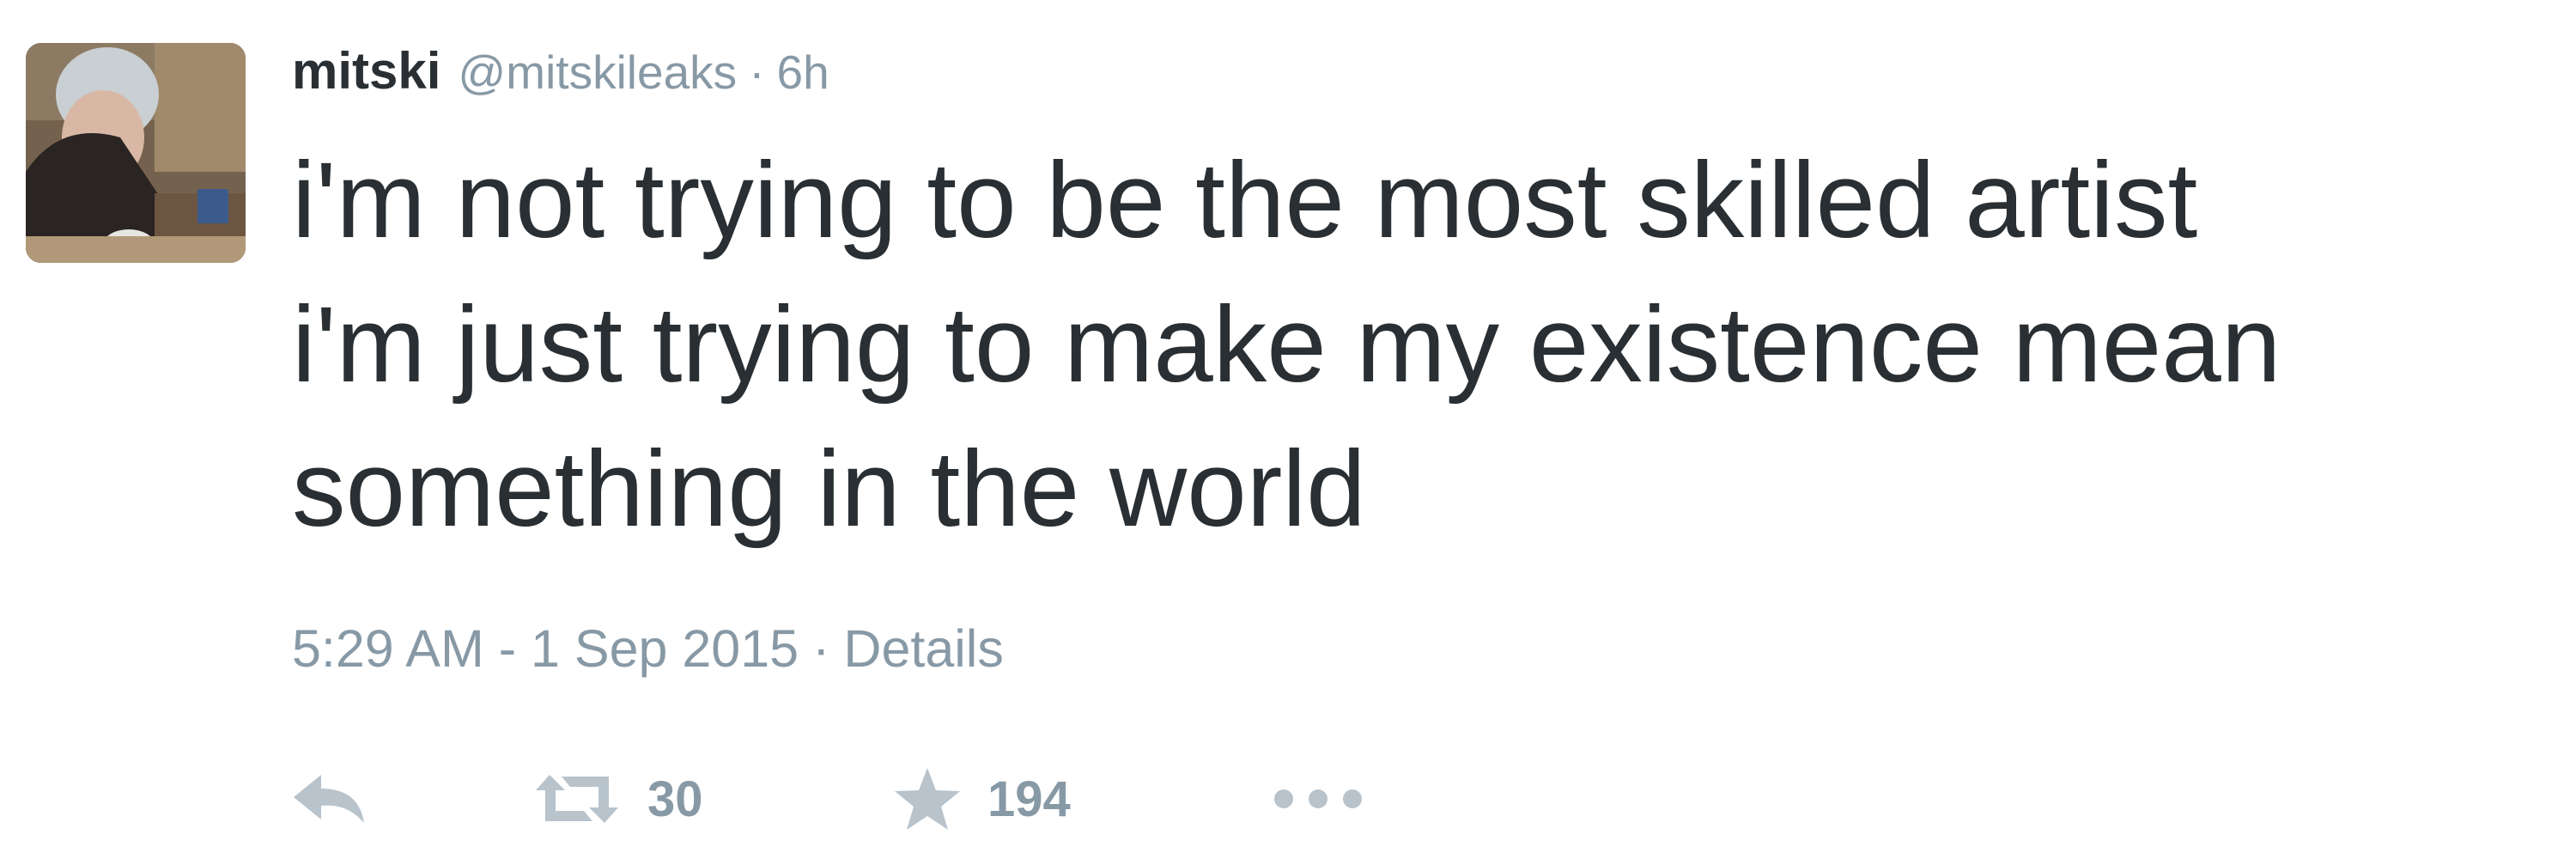  I want to click on reply-icon, so click(329, 799).